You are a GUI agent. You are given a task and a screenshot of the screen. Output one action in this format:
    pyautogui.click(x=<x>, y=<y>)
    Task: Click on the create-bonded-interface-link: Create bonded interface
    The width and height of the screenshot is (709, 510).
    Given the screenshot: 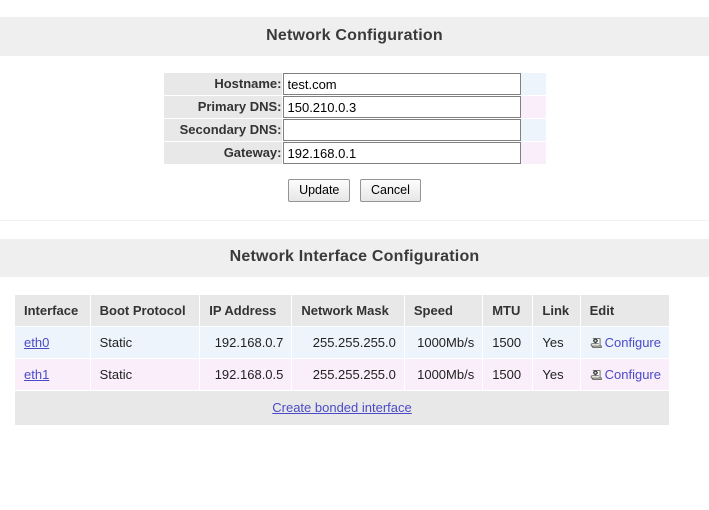 What is the action you would take?
    pyautogui.click(x=341, y=407)
    